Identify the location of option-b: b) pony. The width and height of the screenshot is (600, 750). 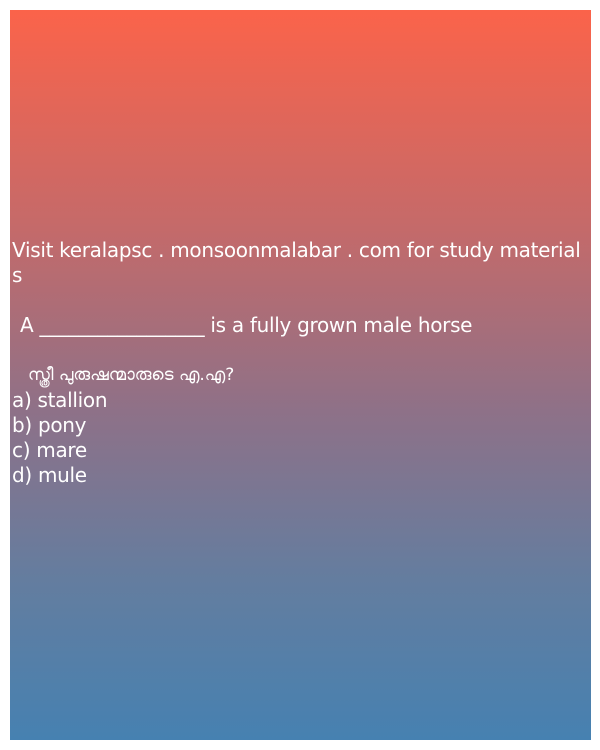
(49, 425).